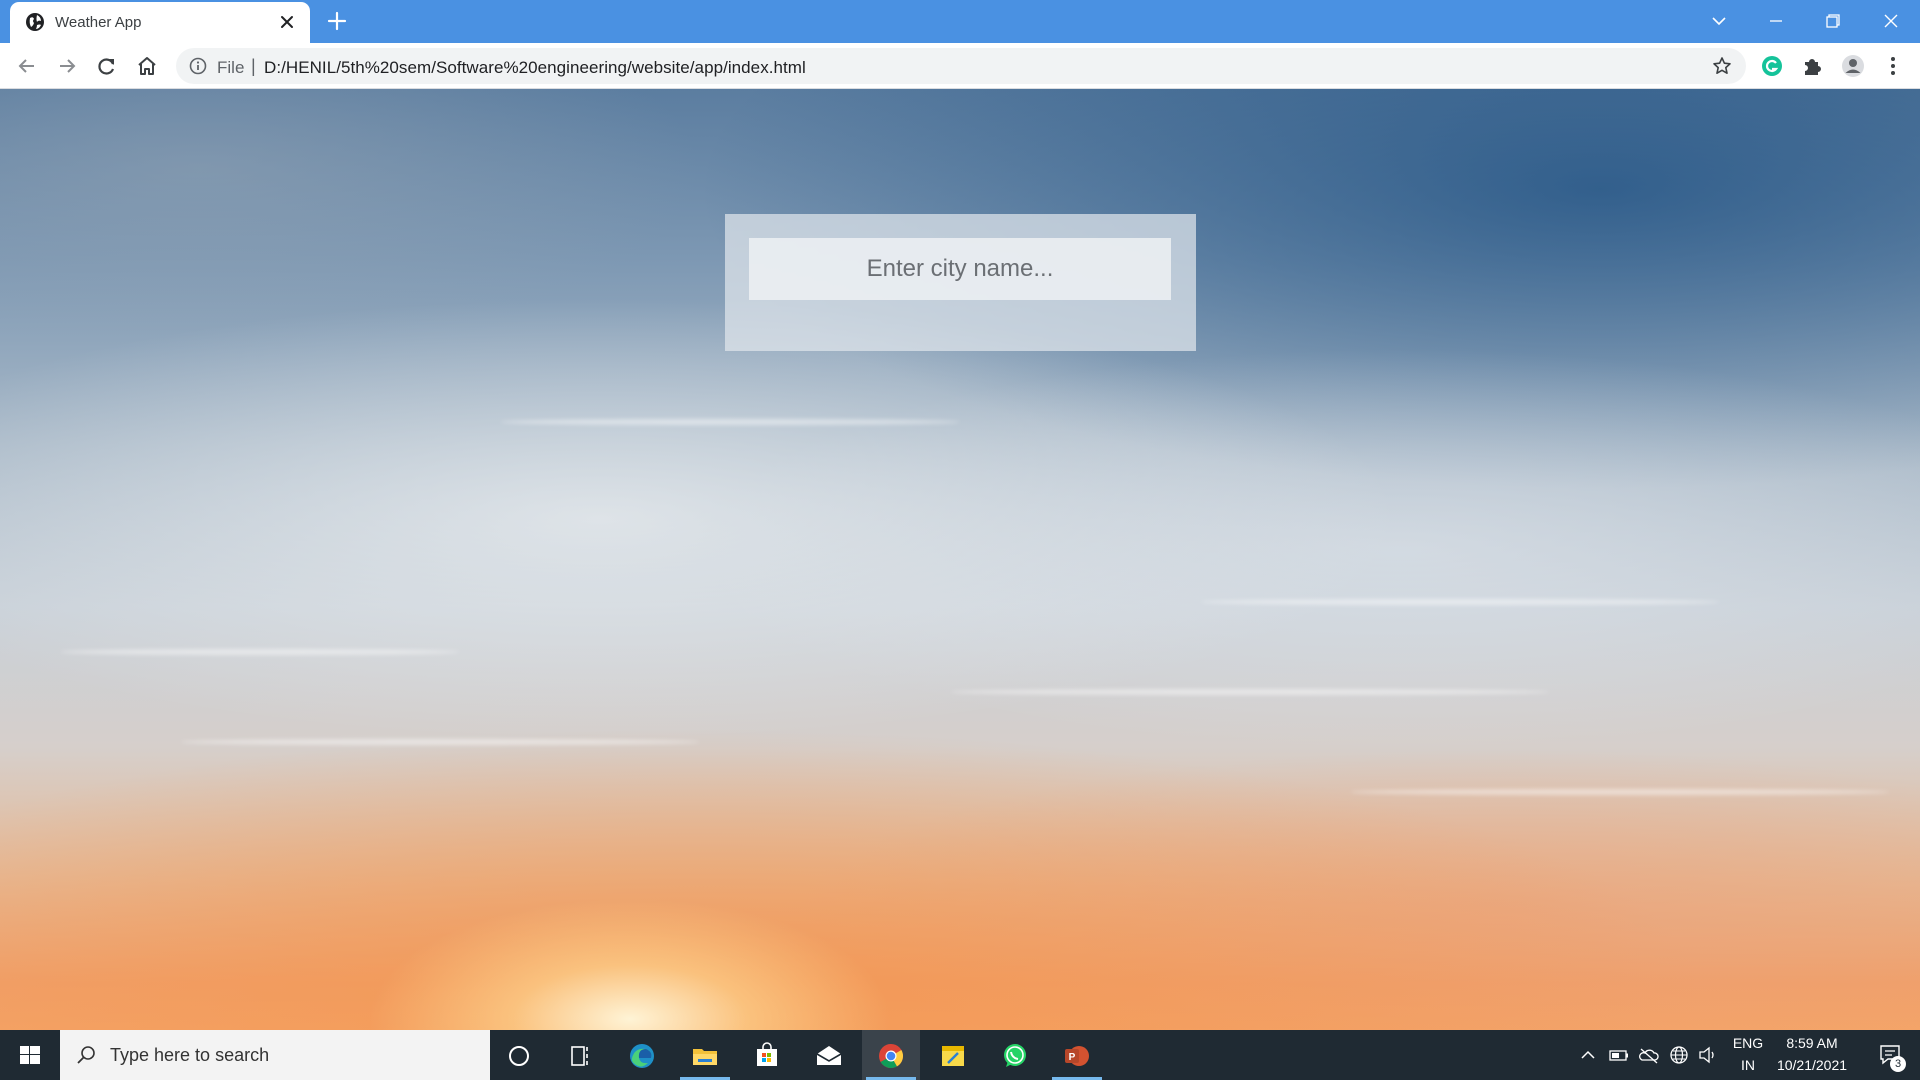  What do you see at coordinates (275, 1055) in the screenshot?
I see `taskbar-search-box: Type here to search` at bounding box center [275, 1055].